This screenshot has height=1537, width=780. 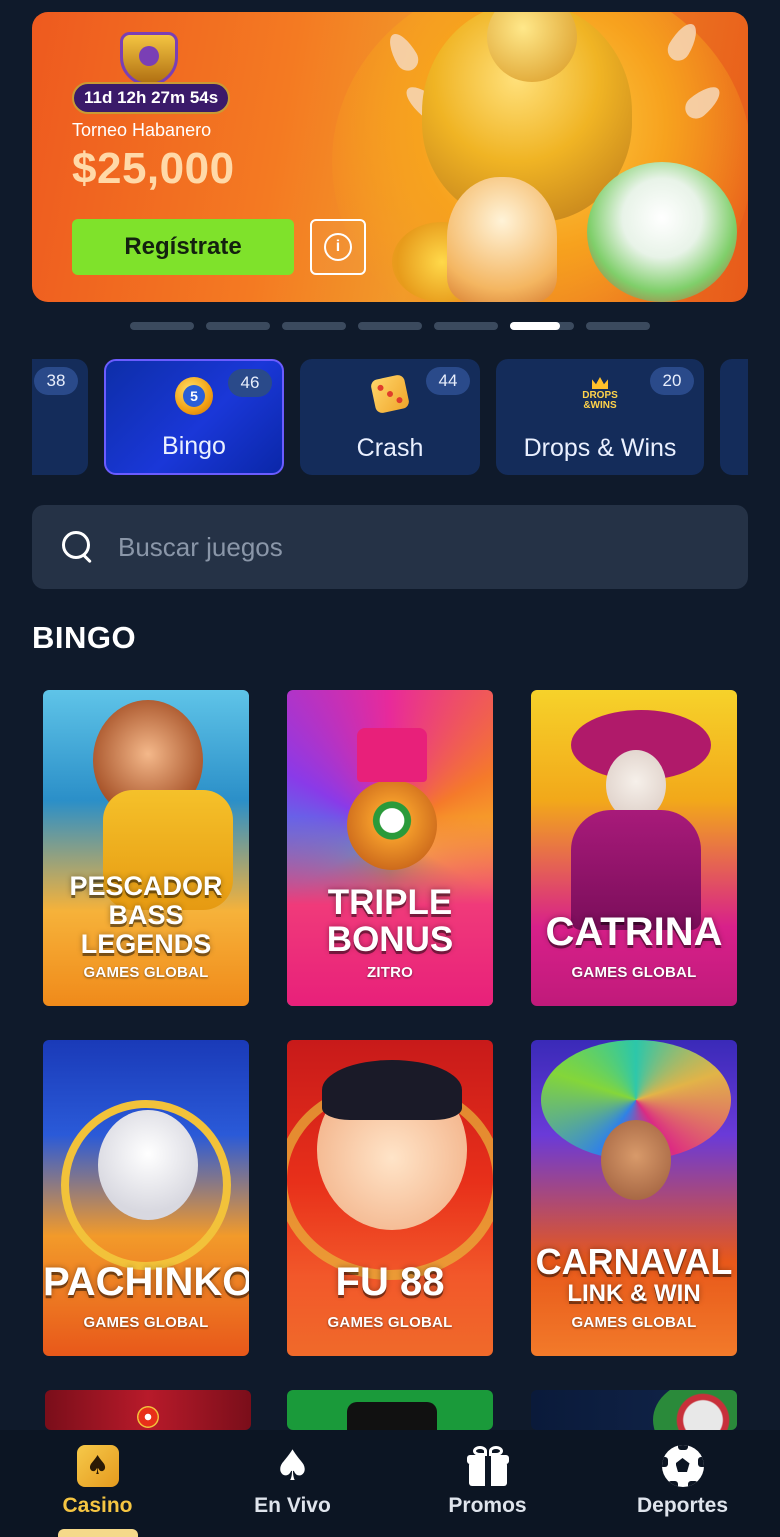 What do you see at coordinates (194, 417) in the screenshot?
I see `category-card-bingo: 46 5 Bingo` at bounding box center [194, 417].